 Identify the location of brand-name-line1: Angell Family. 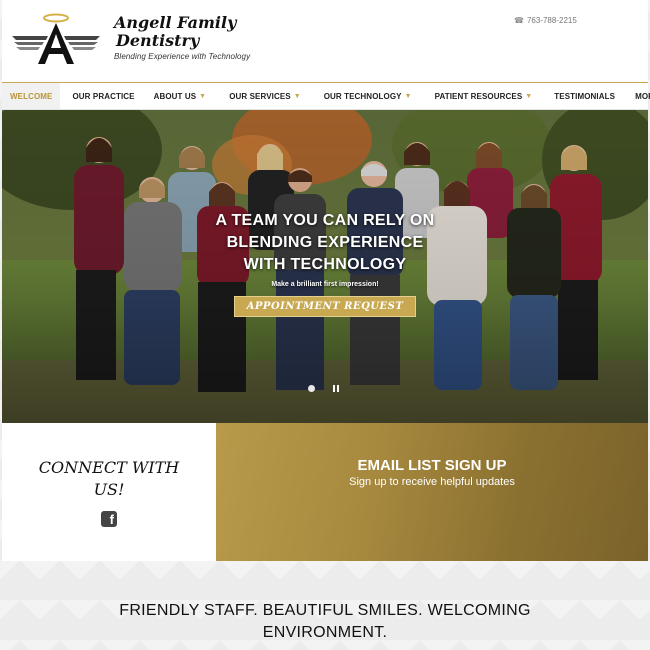
(175, 22).